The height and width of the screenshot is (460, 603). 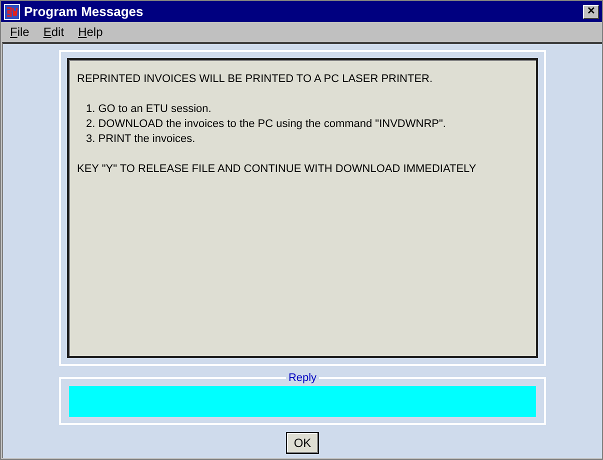 I want to click on reply-field, so click(x=302, y=401).